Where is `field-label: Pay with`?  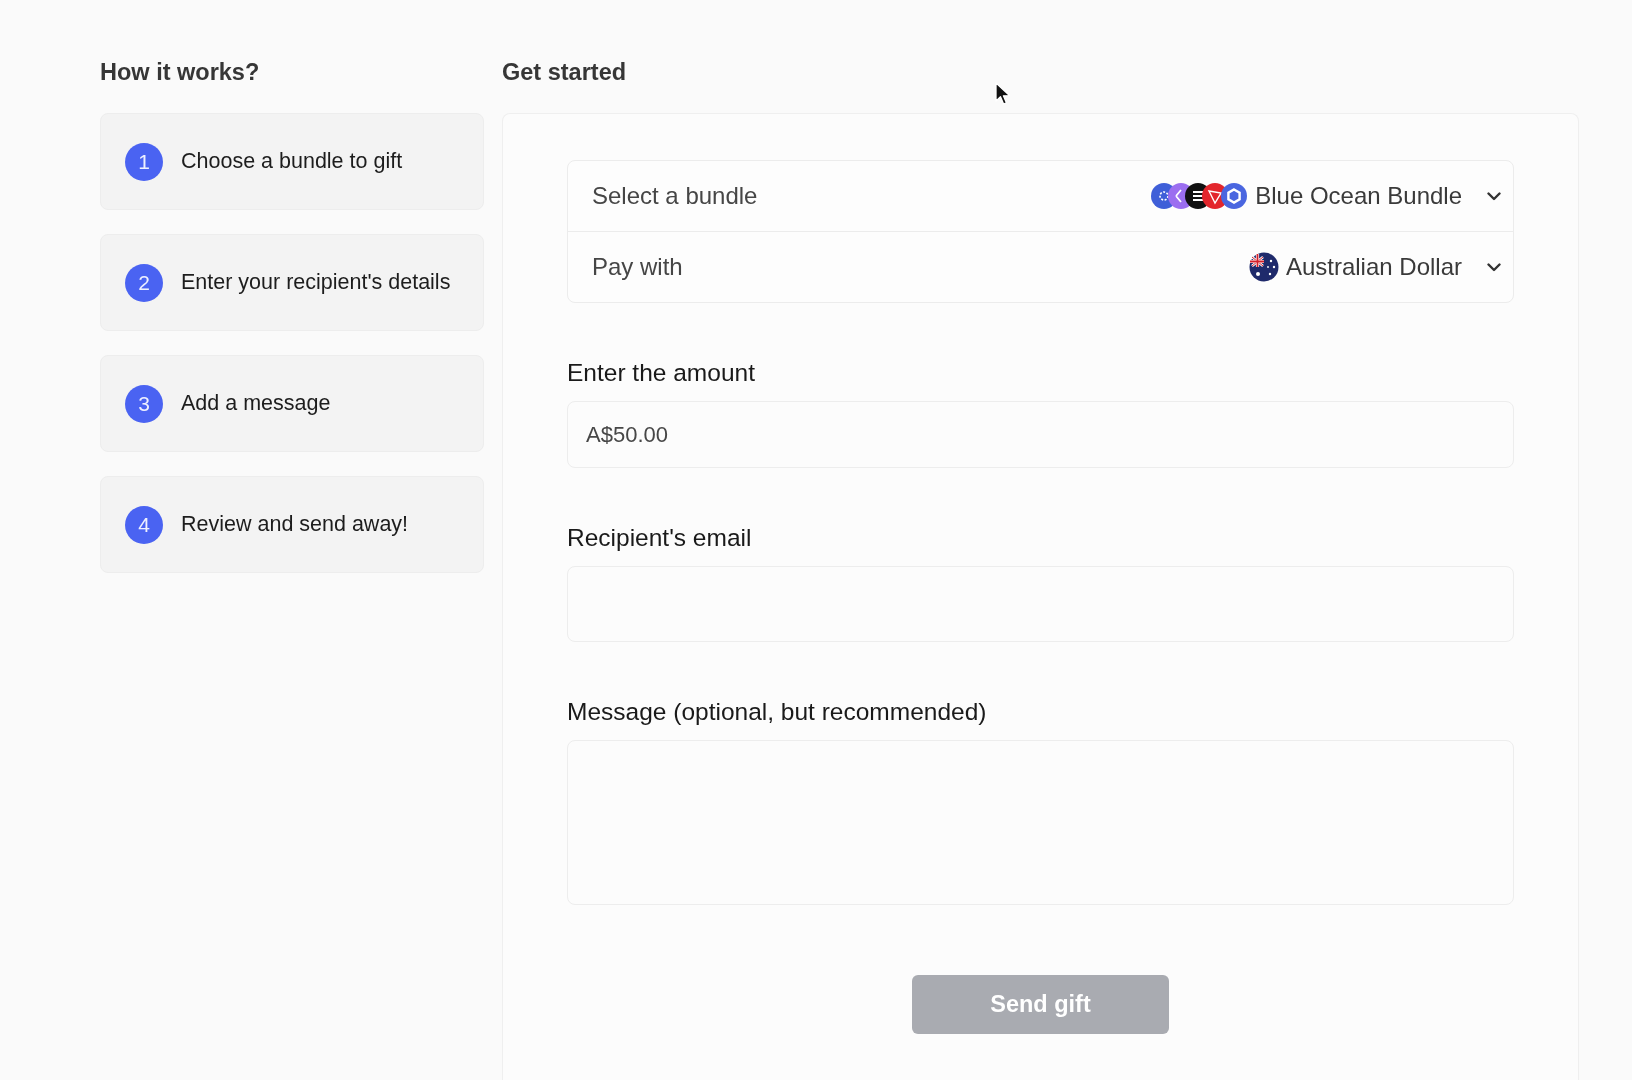
field-label: Pay with is located at coordinates (637, 267).